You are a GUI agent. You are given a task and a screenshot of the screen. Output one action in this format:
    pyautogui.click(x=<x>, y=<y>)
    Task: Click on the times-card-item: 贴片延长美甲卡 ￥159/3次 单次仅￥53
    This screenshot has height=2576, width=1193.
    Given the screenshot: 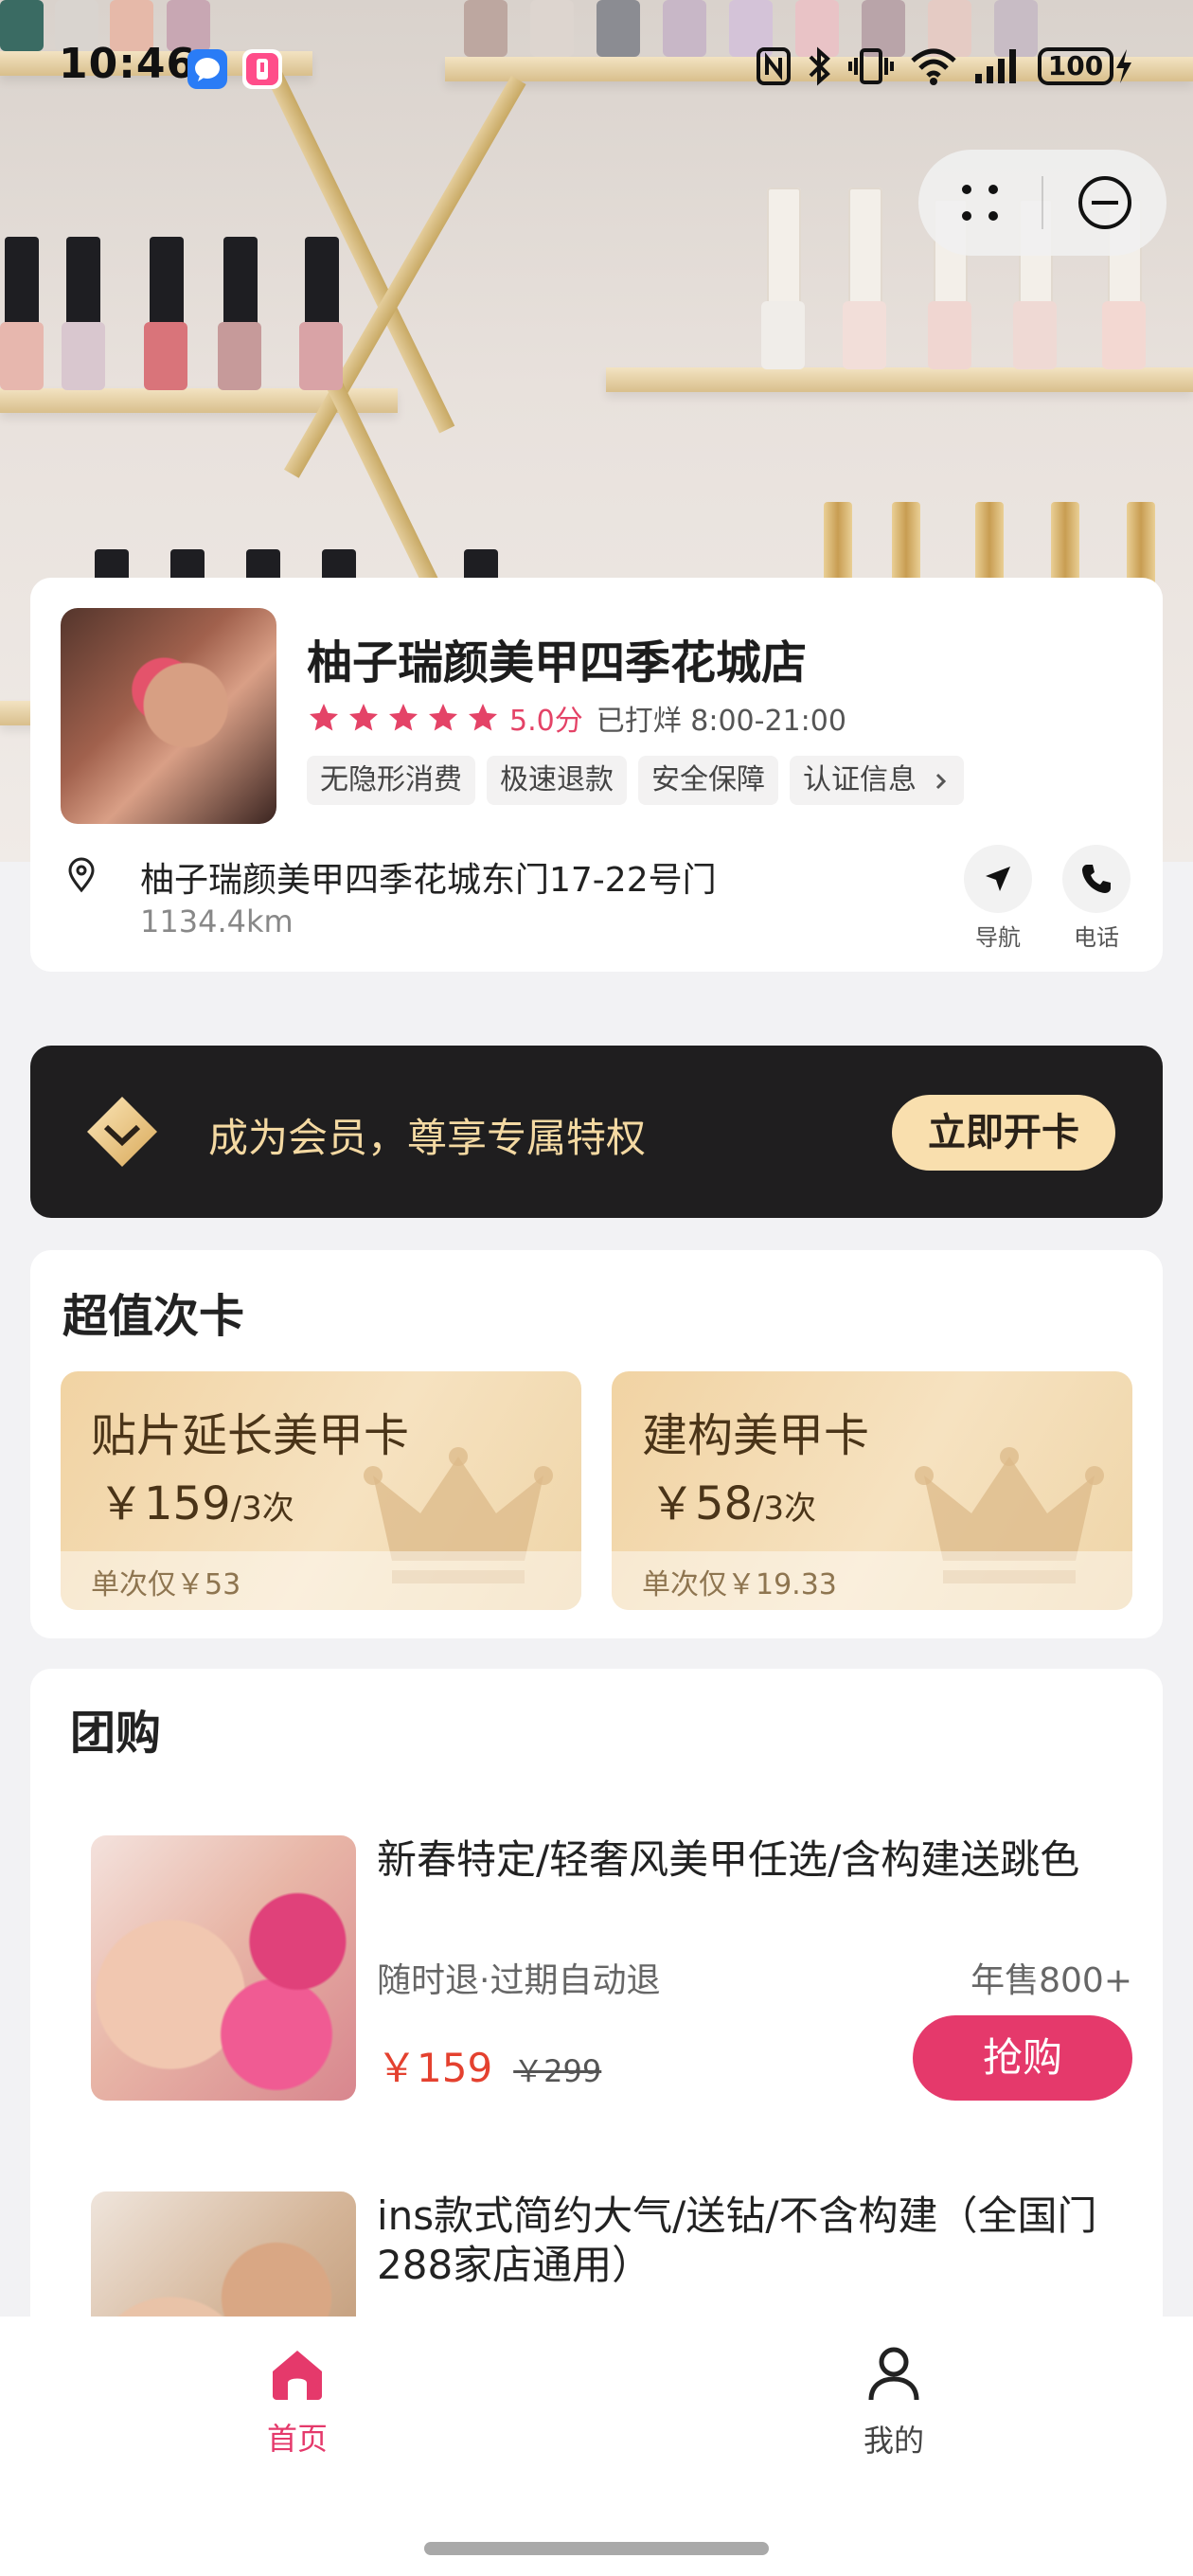 What is the action you would take?
    pyautogui.click(x=321, y=1490)
    